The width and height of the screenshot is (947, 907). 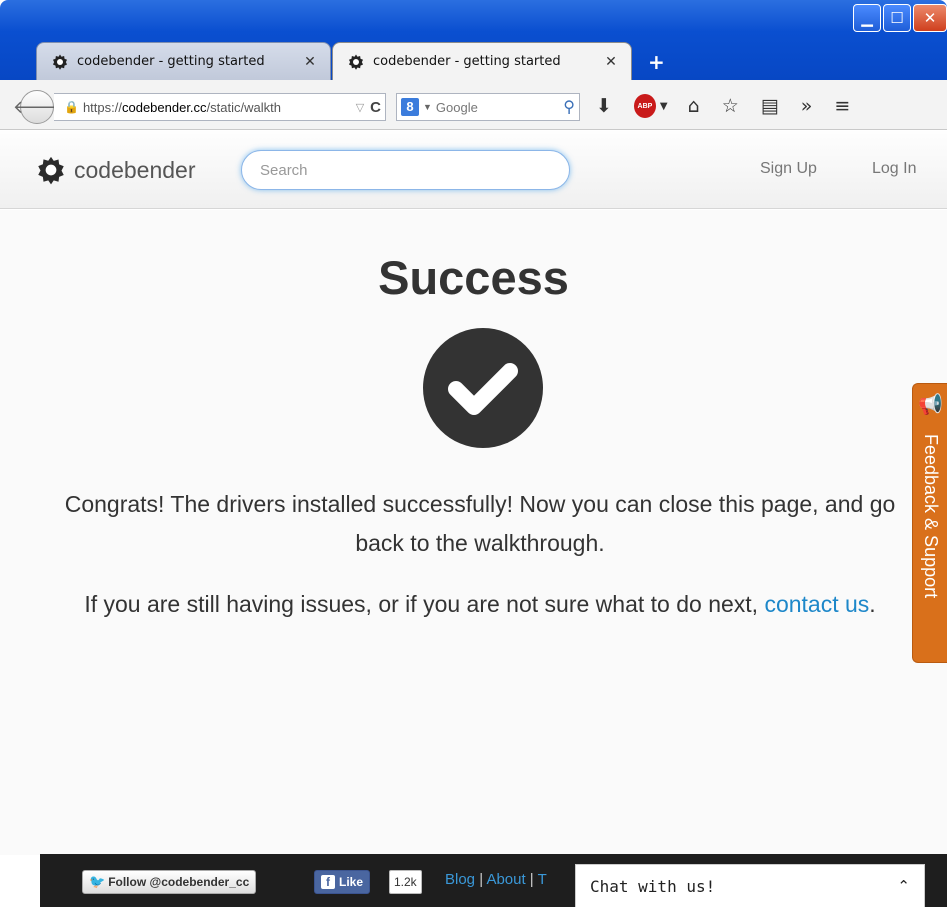 I want to click on magnifier-icon: ⚲, so click(x=569, y=107).